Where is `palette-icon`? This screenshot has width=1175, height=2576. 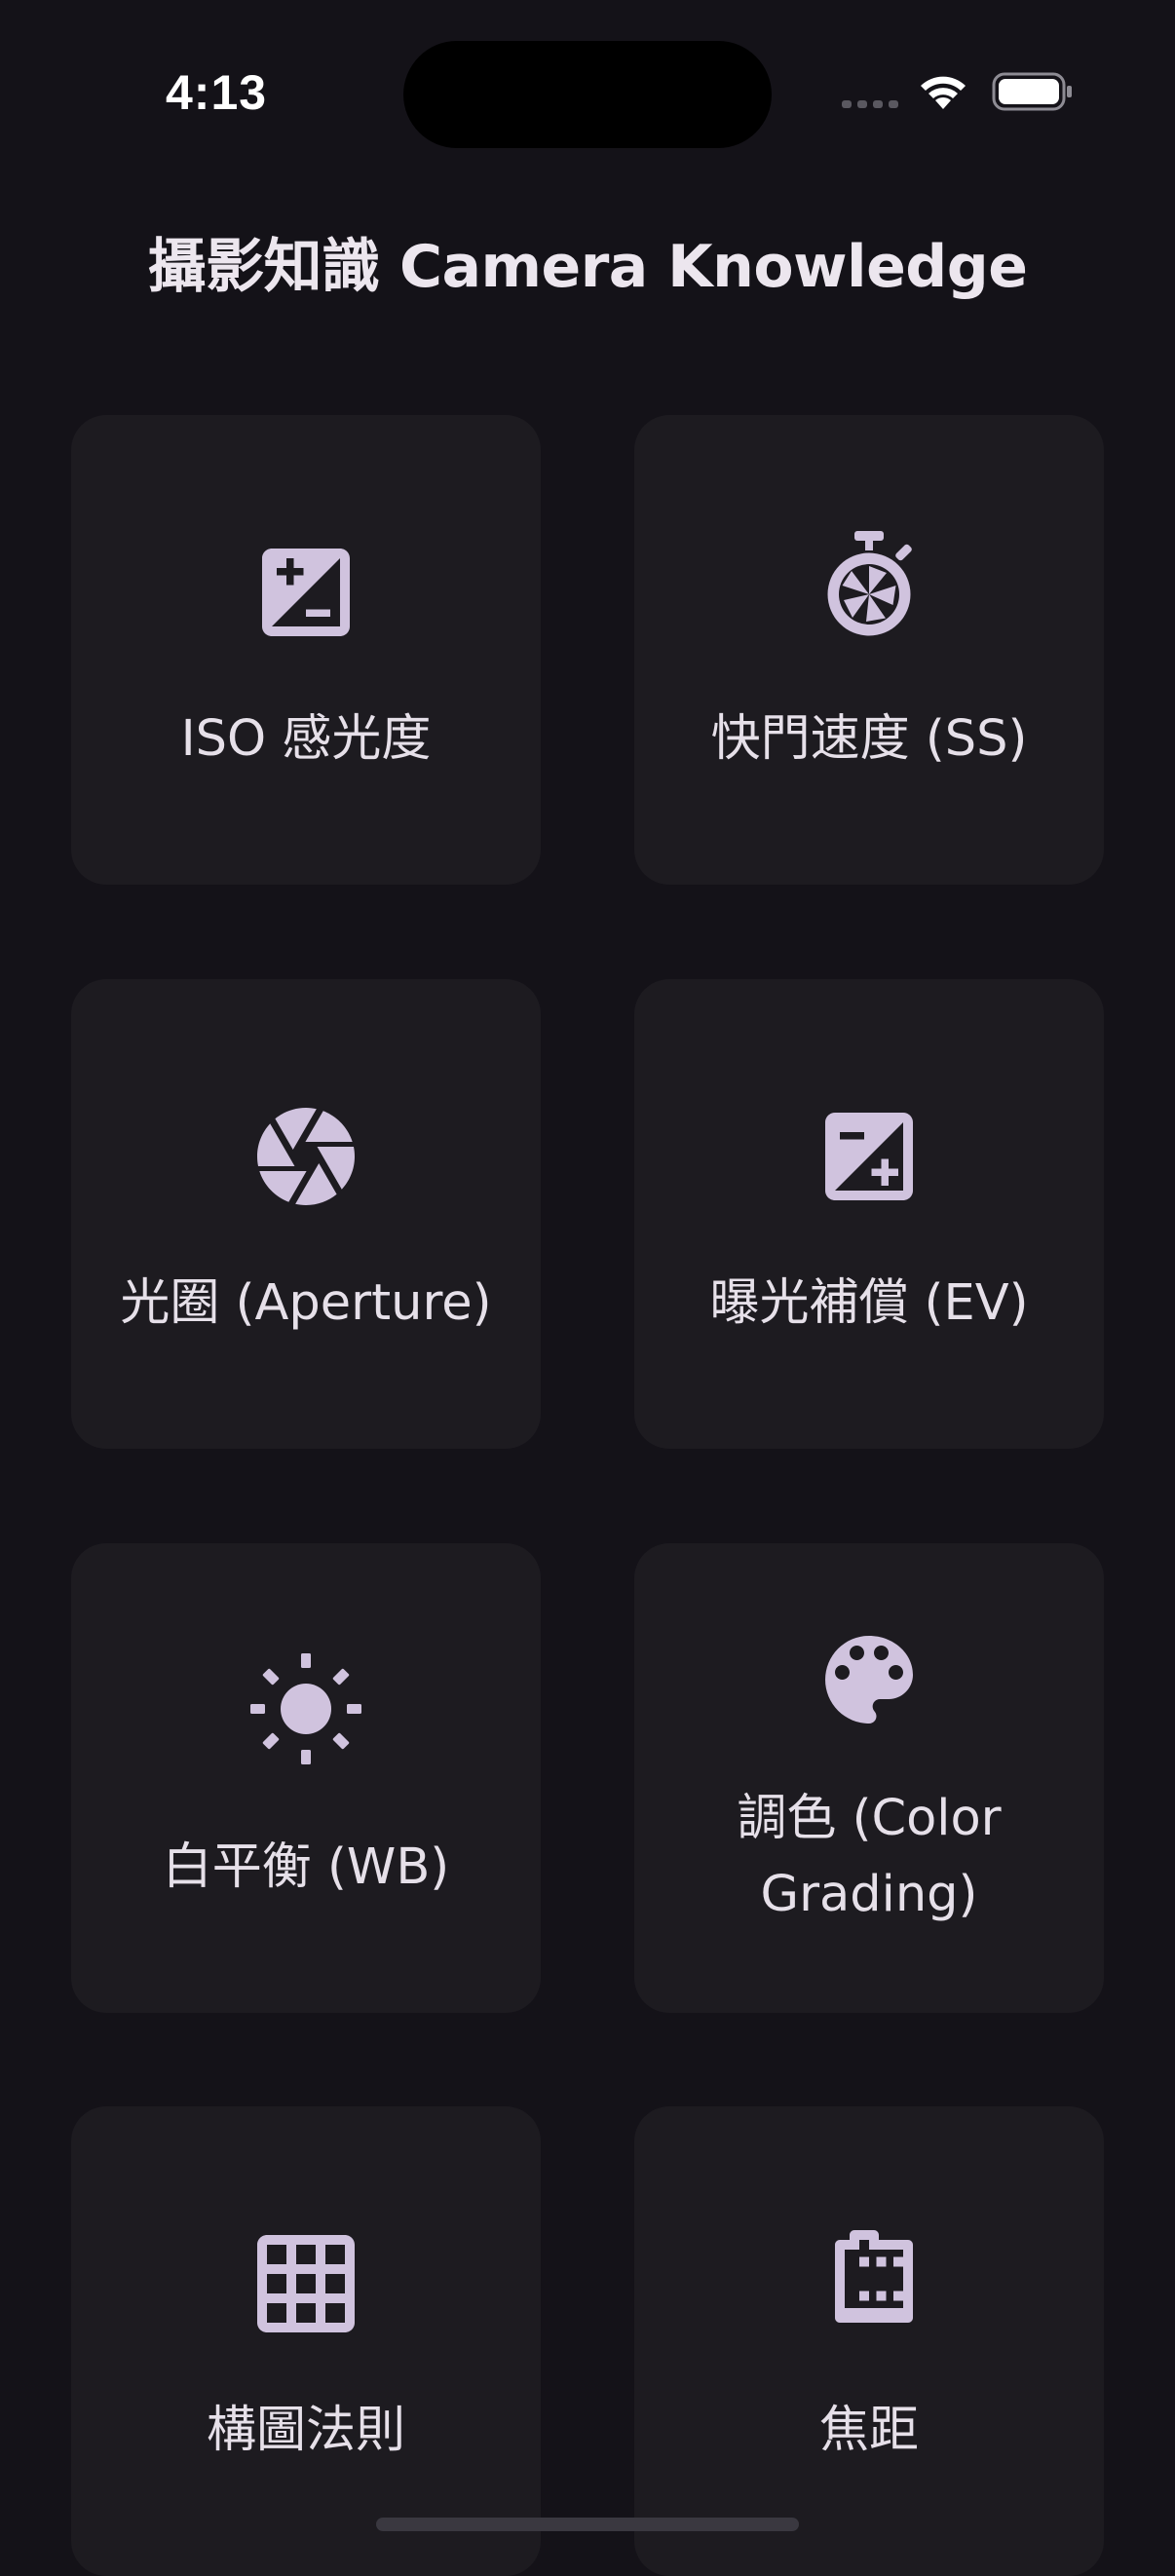 palette-icon is located at coordinates (869, 1680).